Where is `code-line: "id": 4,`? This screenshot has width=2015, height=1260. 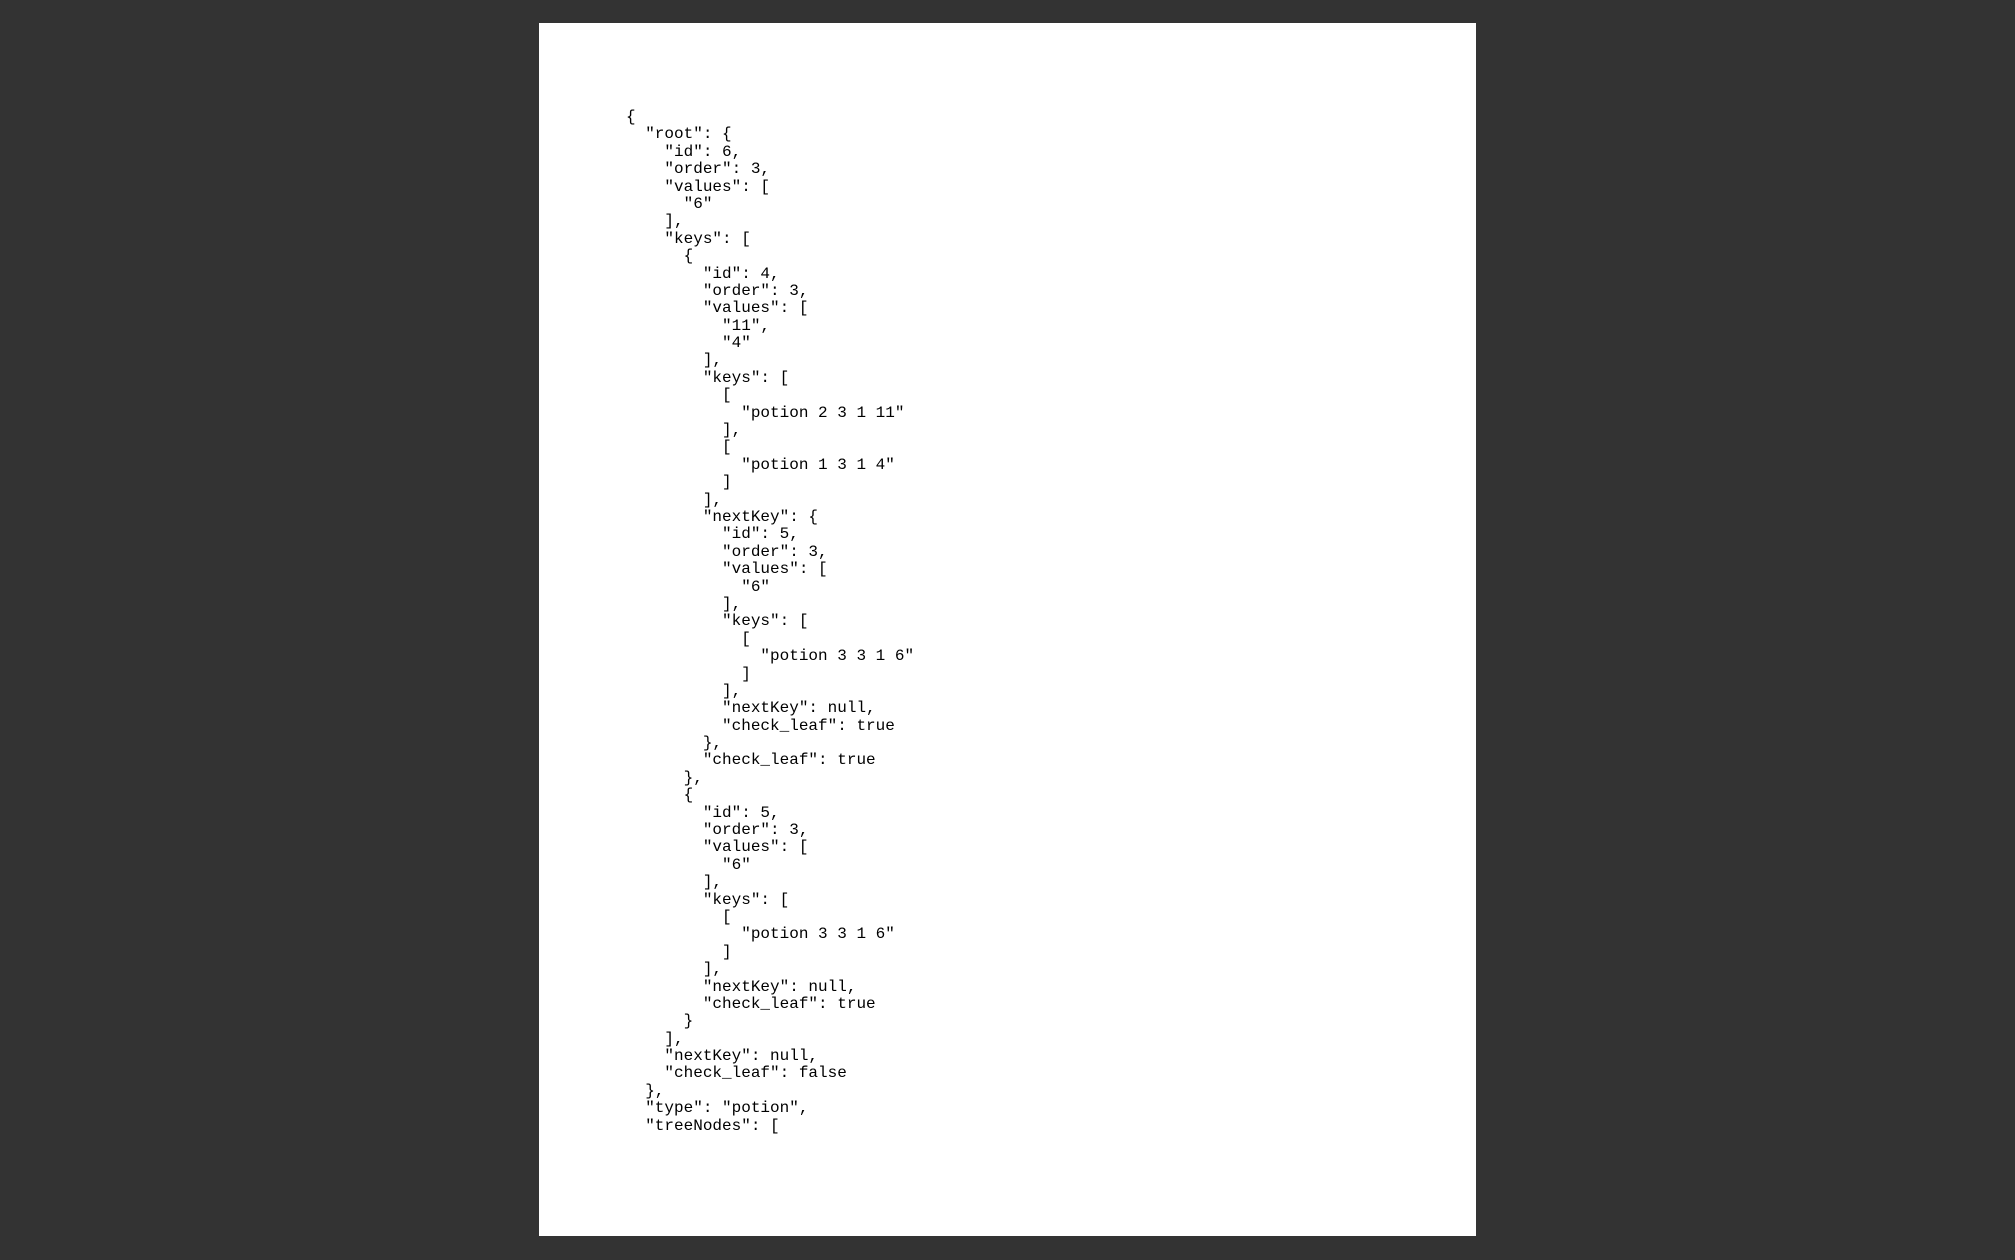
code-line: "id": 4, is located at coordinates (703, 273).